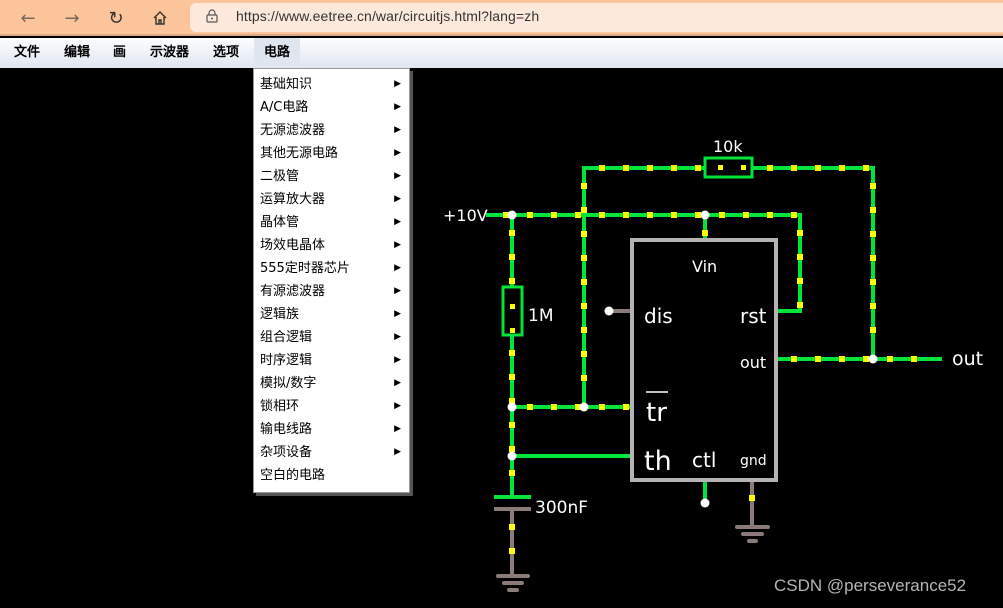 The height and width of the screenshot is (608, 1003). I want to click on menu-file: 文件, so click(27, 53).